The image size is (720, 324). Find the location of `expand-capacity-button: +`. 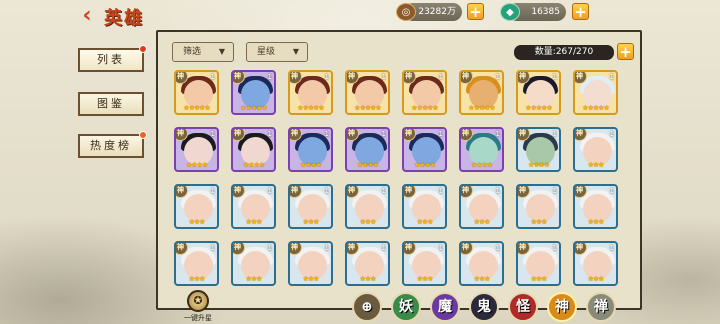

expand-capacity-button: + is located at coordinates (625, 51).